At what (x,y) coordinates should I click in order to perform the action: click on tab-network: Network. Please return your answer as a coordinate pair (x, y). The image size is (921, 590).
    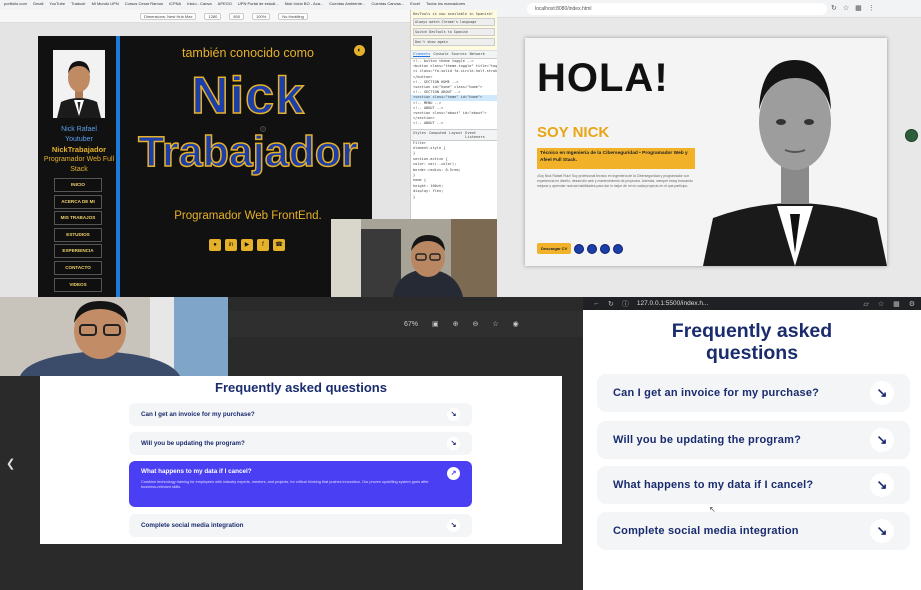
    Looking at the image, I should click on (477, 54).